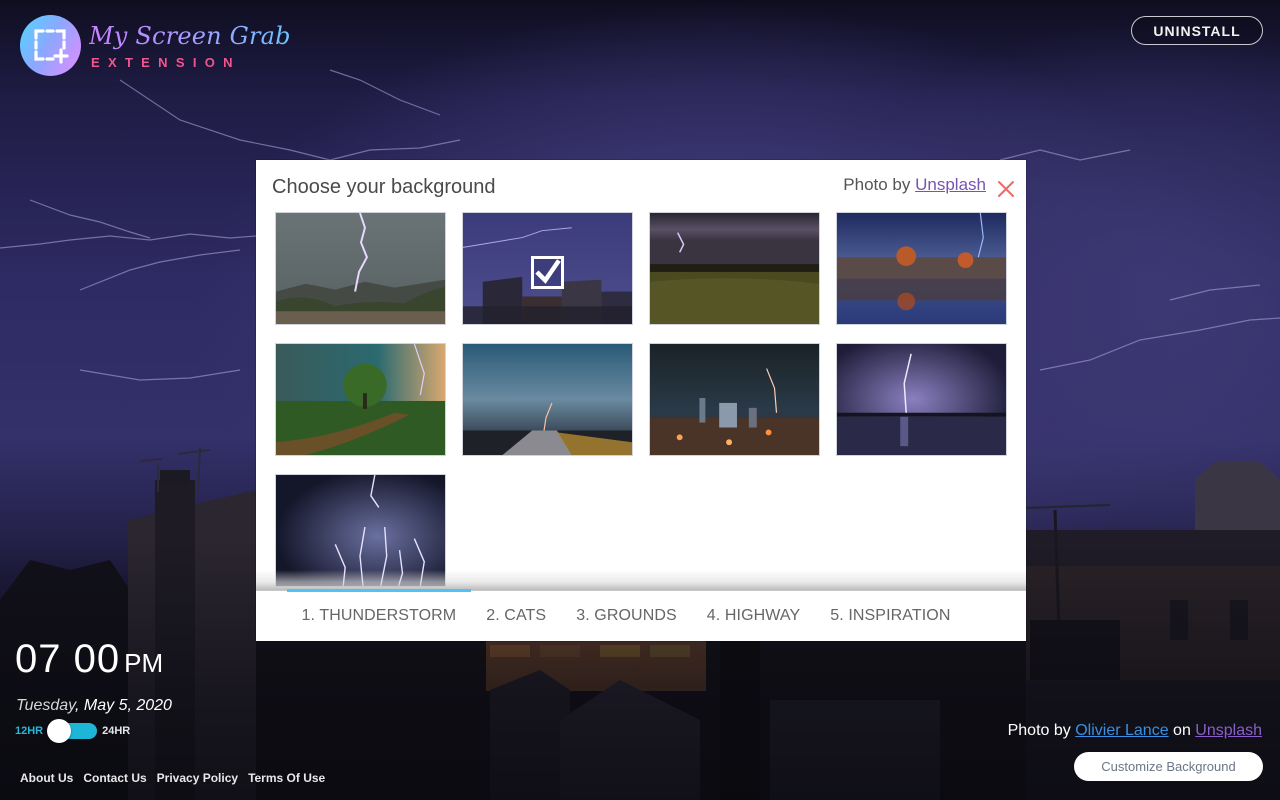 The image size is (1280, 800). Describe the element at coordinates (950, 184) in the screenshot. I see `unsplash-link: Unsplash` at that location.